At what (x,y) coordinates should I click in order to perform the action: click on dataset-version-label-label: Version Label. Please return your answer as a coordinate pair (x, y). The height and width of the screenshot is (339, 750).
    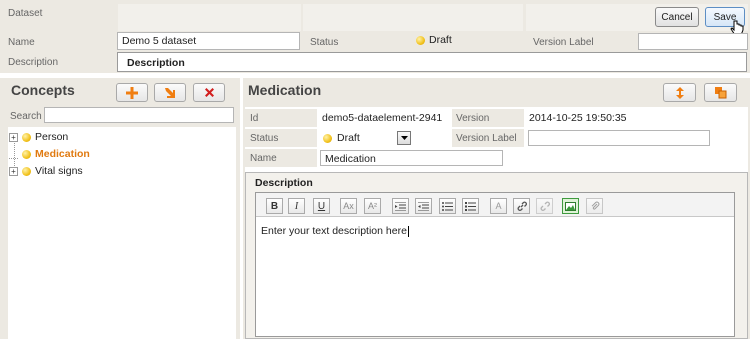
    Looking at the image, I should click on (563, 42).